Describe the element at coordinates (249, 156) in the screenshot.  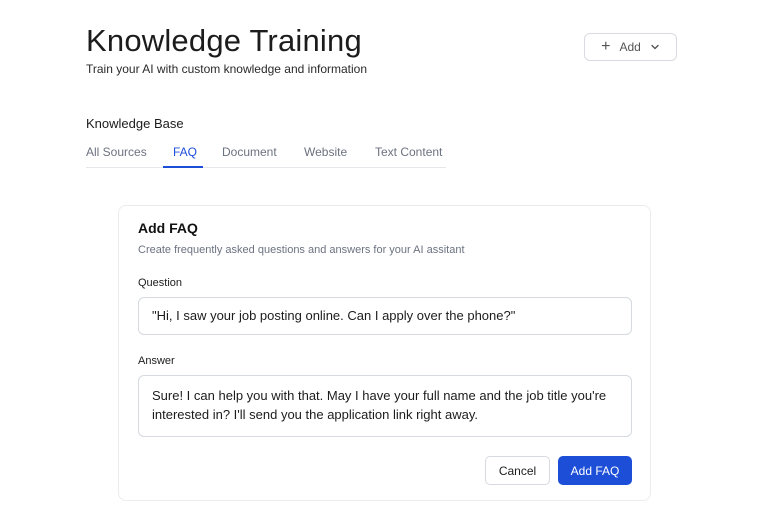
I see `tab-document: Document` at that location.